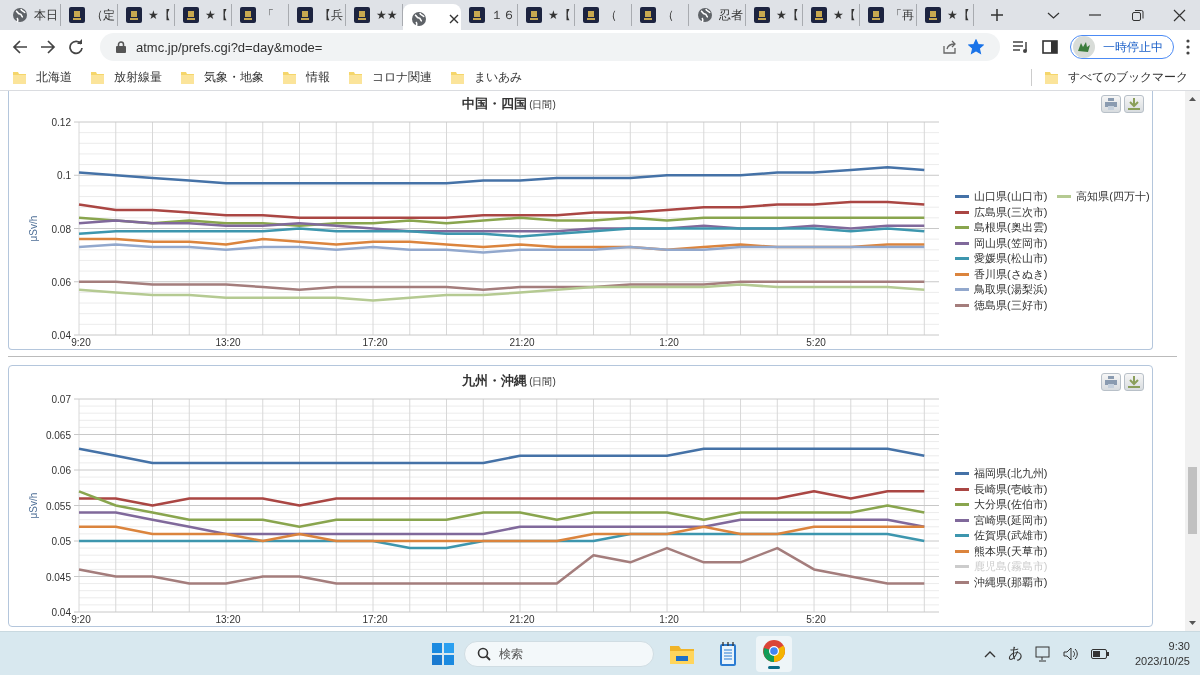  I want to click on clock-date: 2023/10/25, so click(1162, 661).